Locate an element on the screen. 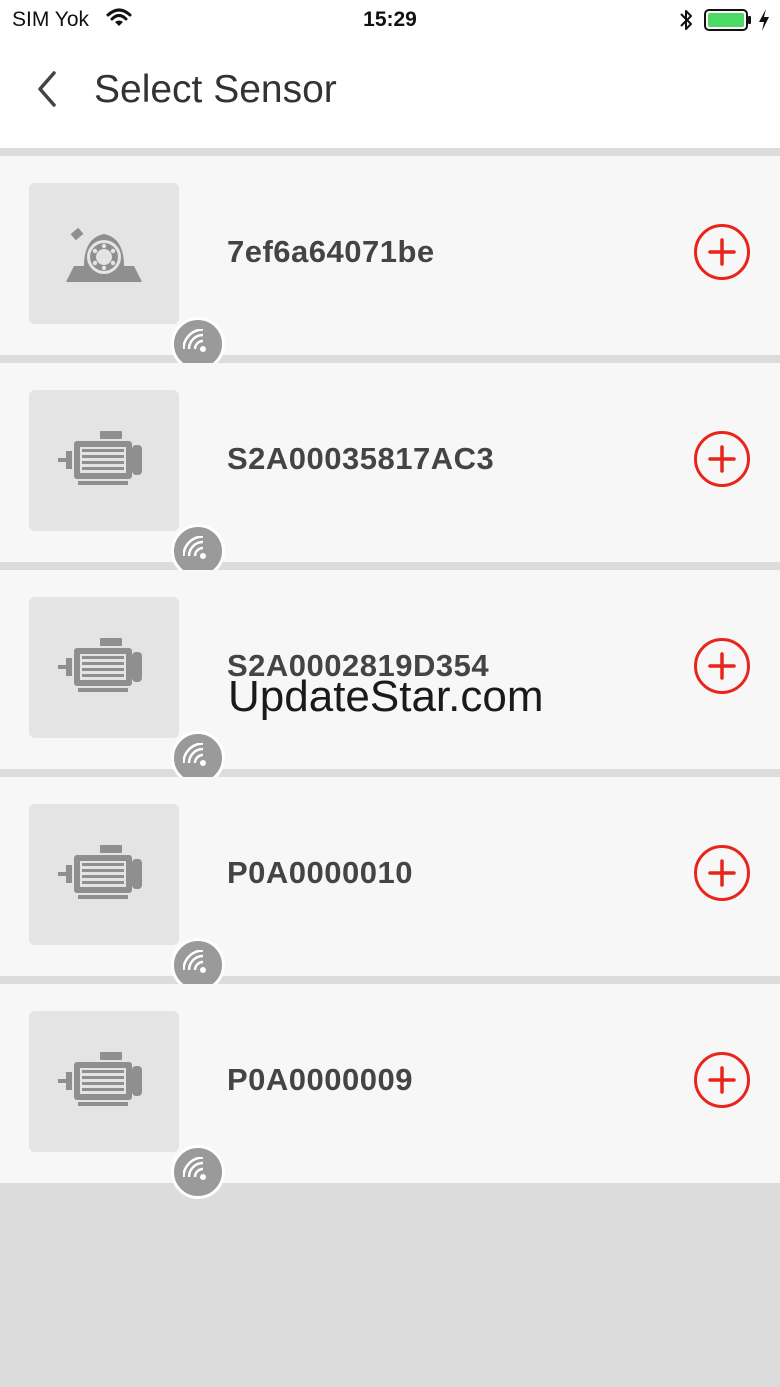 This screenshot has width=780, height=1387. sensor-id: 7ef6a64071be is located at coordinates (331, 251).